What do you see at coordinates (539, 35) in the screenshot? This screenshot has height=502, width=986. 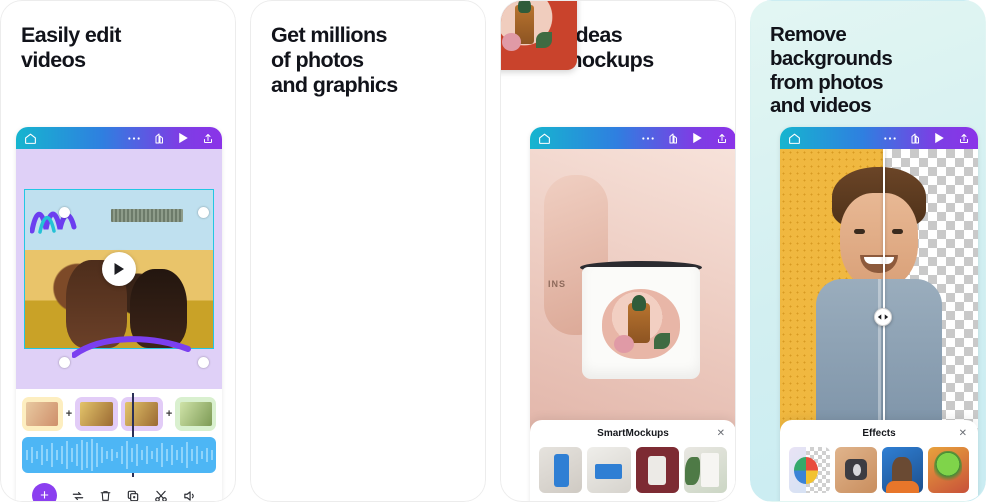 I see `artwork-thumbnail-card` at bounding box center [539, 35].